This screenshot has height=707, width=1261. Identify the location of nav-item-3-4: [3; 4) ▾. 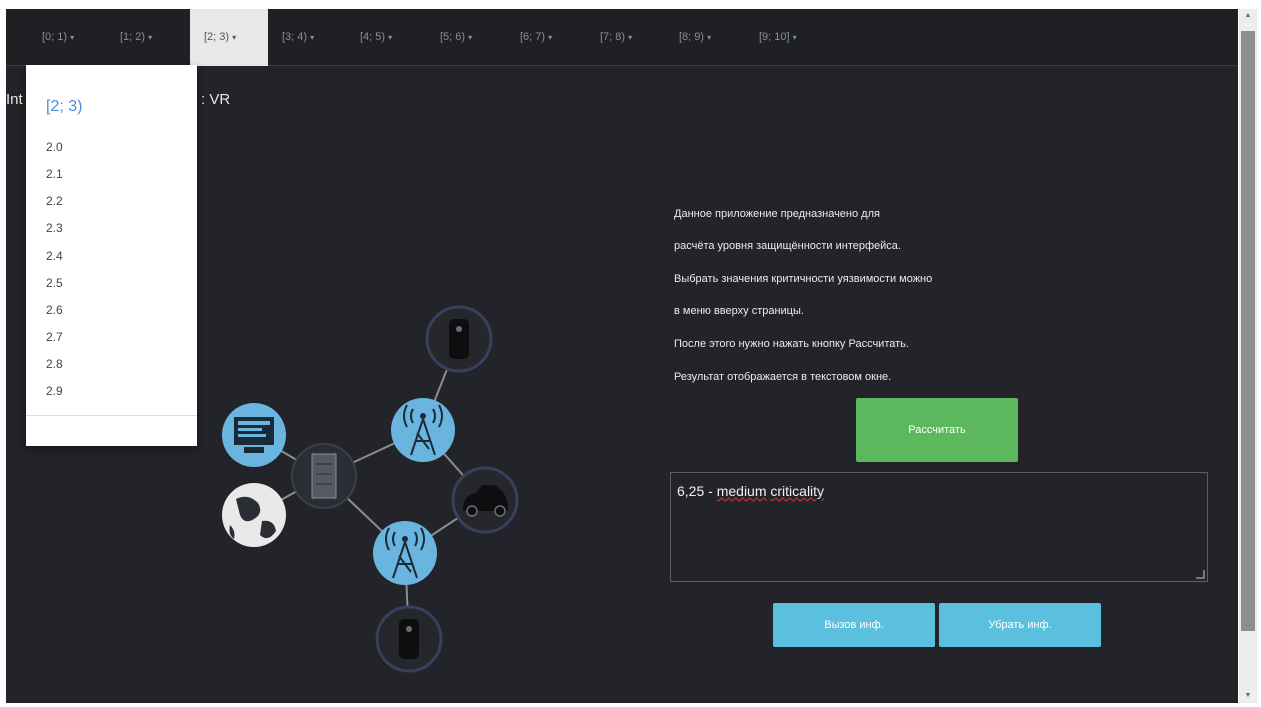
(298, 37).